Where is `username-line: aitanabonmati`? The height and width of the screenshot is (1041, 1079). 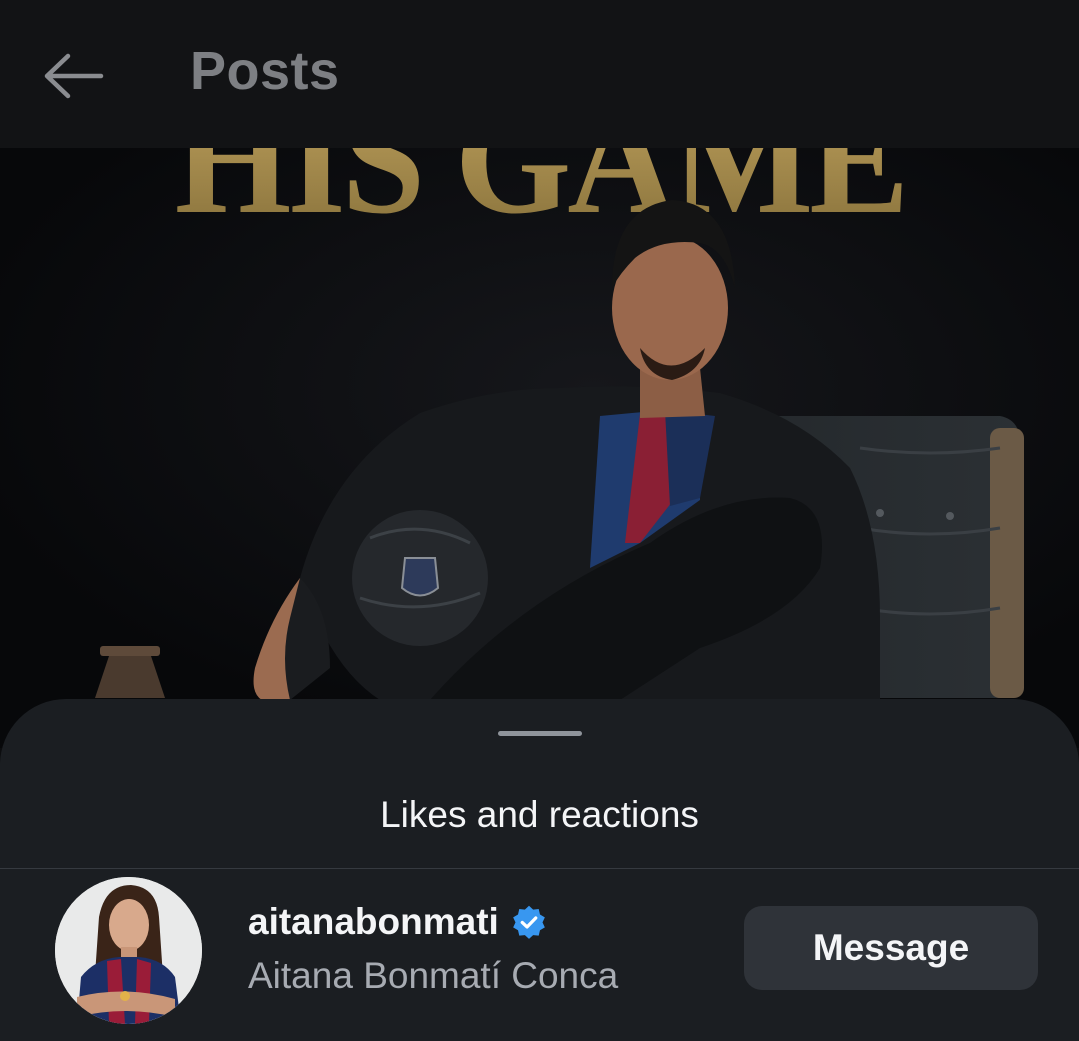
username-line: aitanabonmati is located at coordinates (397, 922).